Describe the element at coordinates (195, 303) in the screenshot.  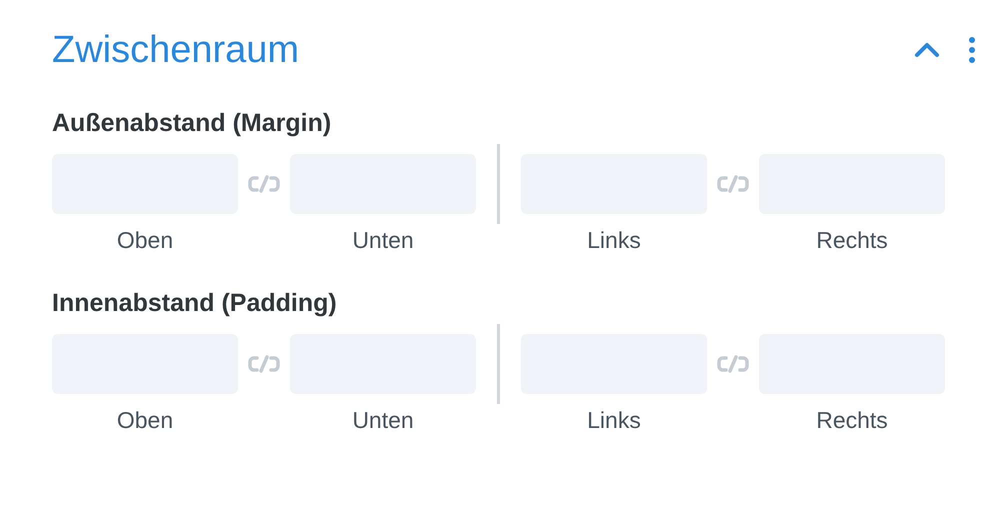
I see `group-label: Innenabstand (Padding)` at that location.